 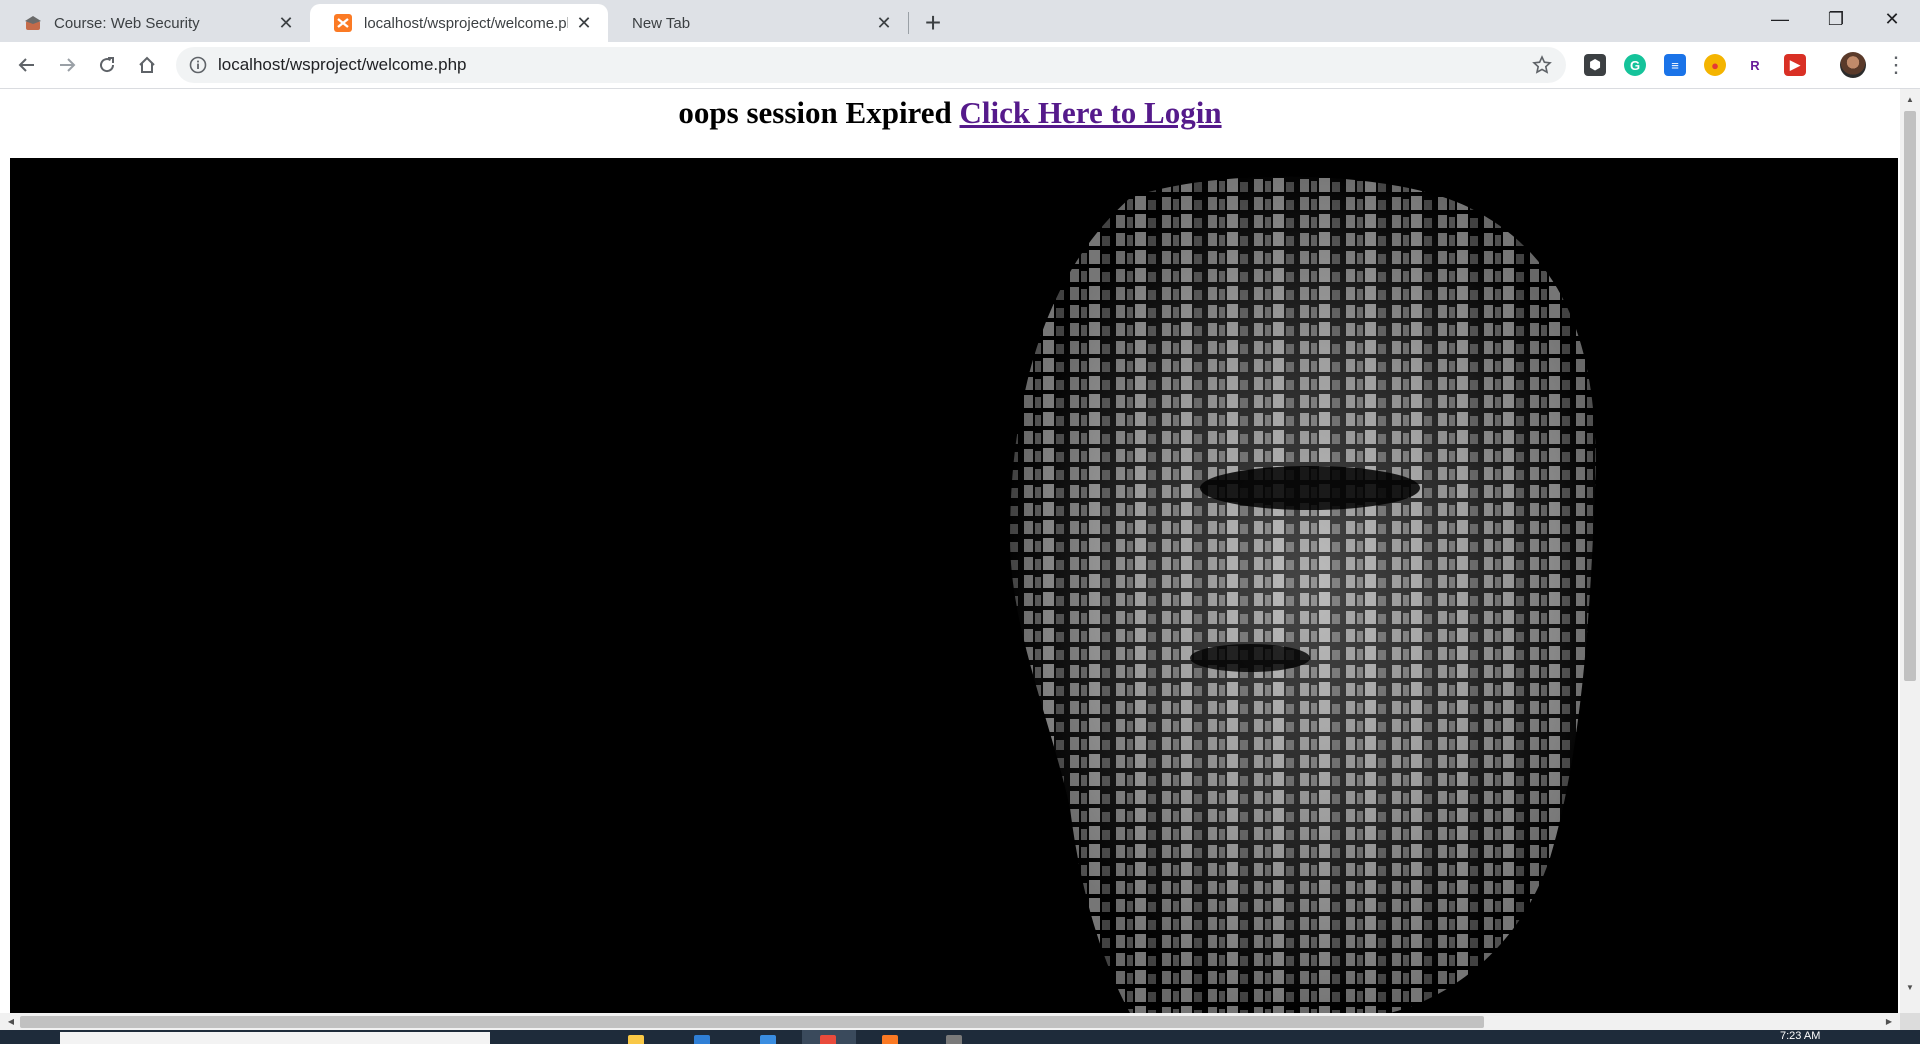 What do you see at coordinates (127, 23) in the screenshot?
I see `tab-title: Course: Web Security` at bounding box center [127, 23].